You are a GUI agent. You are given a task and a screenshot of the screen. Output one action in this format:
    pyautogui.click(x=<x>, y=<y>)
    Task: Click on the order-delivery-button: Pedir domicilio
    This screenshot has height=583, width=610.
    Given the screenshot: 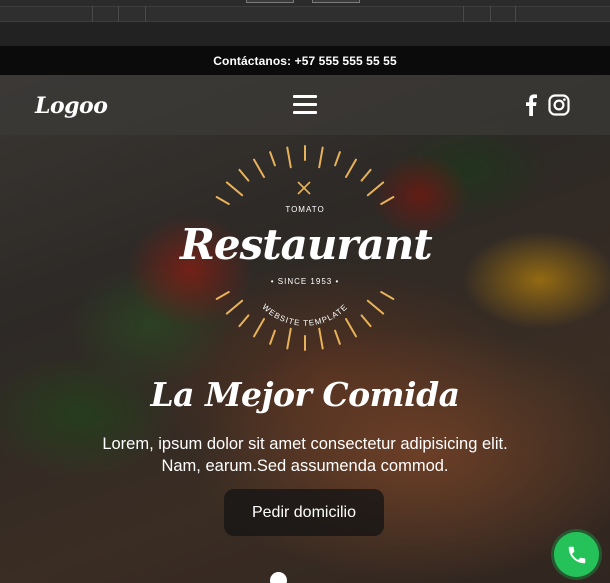 What is the action you would take?
    pyautogui.click(x=304, y=512)
    